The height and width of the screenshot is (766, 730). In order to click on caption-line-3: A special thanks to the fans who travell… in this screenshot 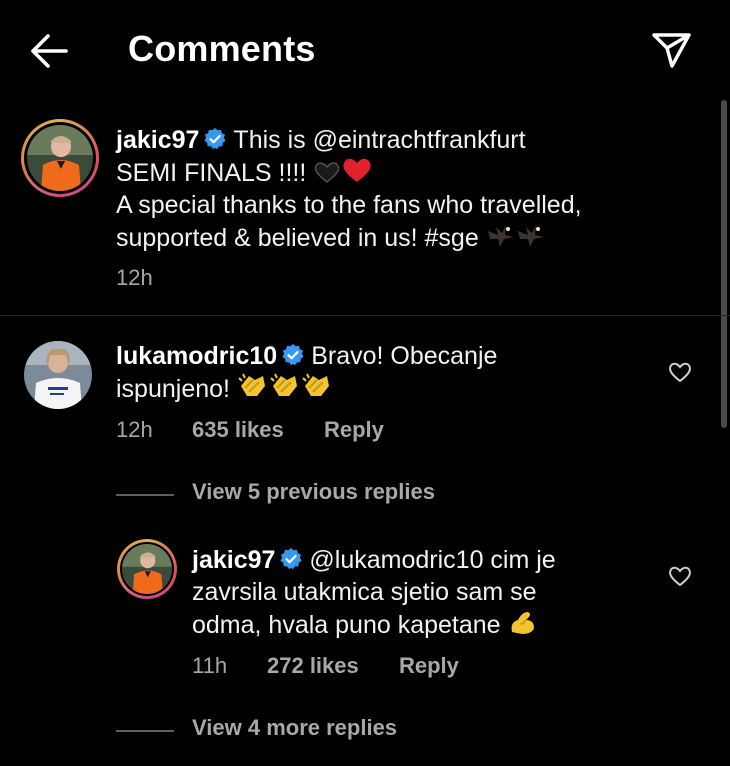, I will do `click(349, 205)`.